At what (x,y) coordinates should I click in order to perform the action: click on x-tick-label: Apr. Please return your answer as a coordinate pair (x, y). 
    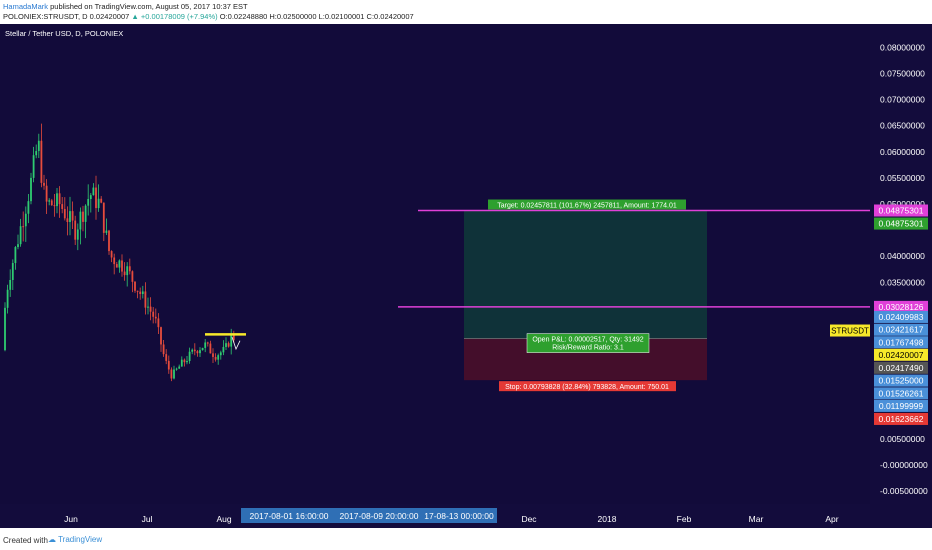
    Looking at the image, I should click on (831, 519).